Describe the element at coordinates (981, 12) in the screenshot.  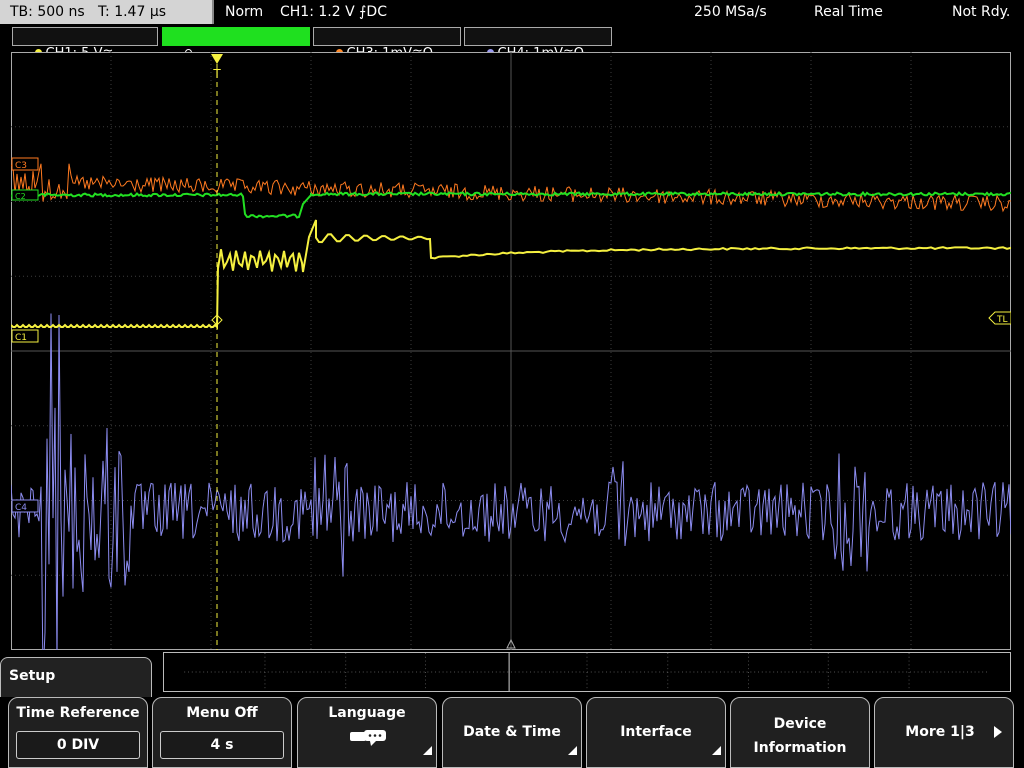
I see `trigger-state: Not Rdy.` at that location.